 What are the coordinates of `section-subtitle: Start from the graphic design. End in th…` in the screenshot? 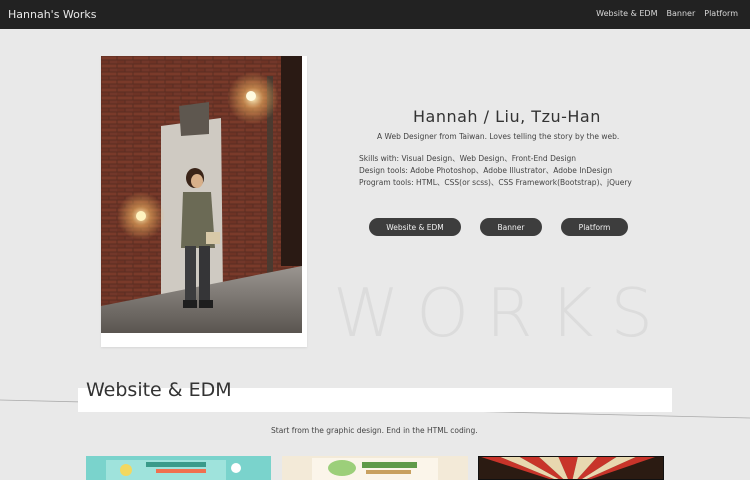 It's located at (374, 430).